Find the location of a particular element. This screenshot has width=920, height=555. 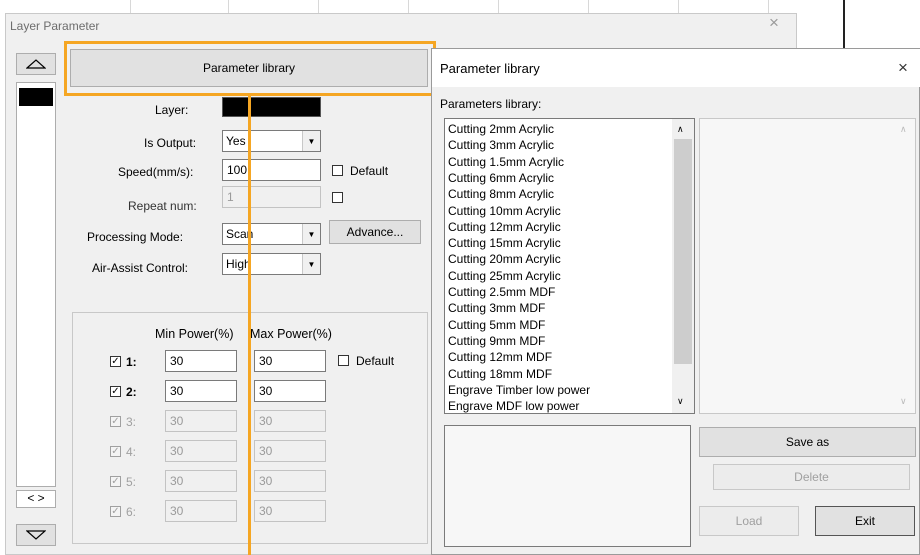

power-row-label: 2: is located at coordinates (131, 392).